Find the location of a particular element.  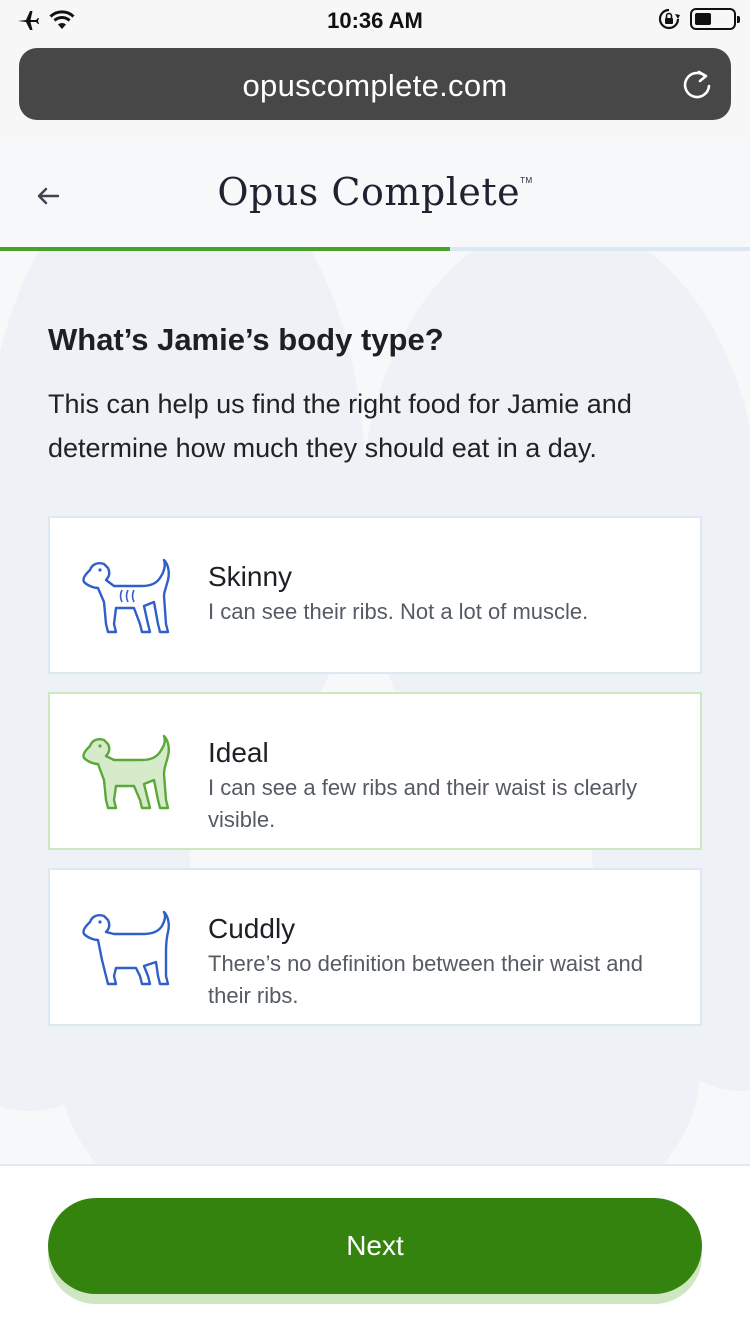

battery-icon is located at coordinates (715, 19).